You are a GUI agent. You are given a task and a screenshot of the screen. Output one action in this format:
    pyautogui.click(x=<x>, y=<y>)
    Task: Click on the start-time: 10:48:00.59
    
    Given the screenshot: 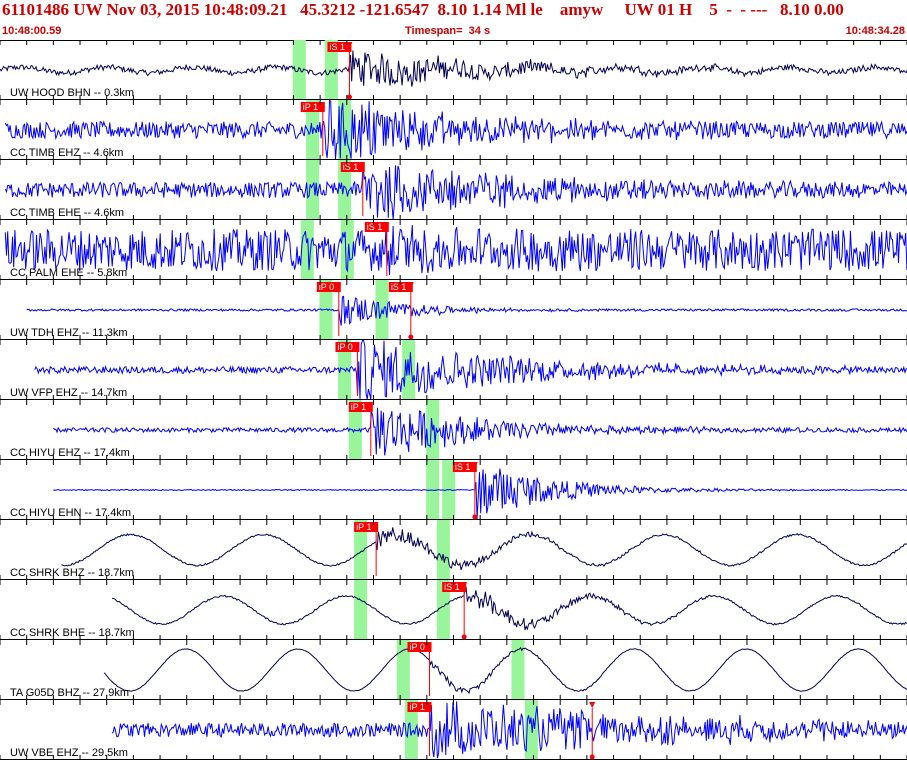 What is the action you would take?
    pyautogui.click(x=32, y=31)
    